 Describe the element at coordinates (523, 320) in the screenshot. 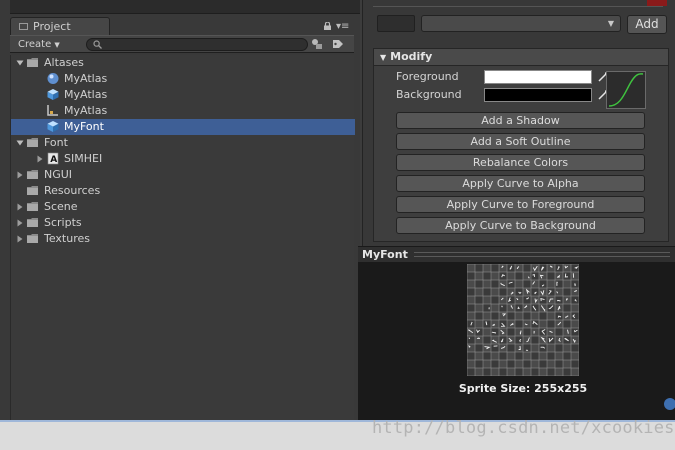

I see `font-atlas-image` at that location.